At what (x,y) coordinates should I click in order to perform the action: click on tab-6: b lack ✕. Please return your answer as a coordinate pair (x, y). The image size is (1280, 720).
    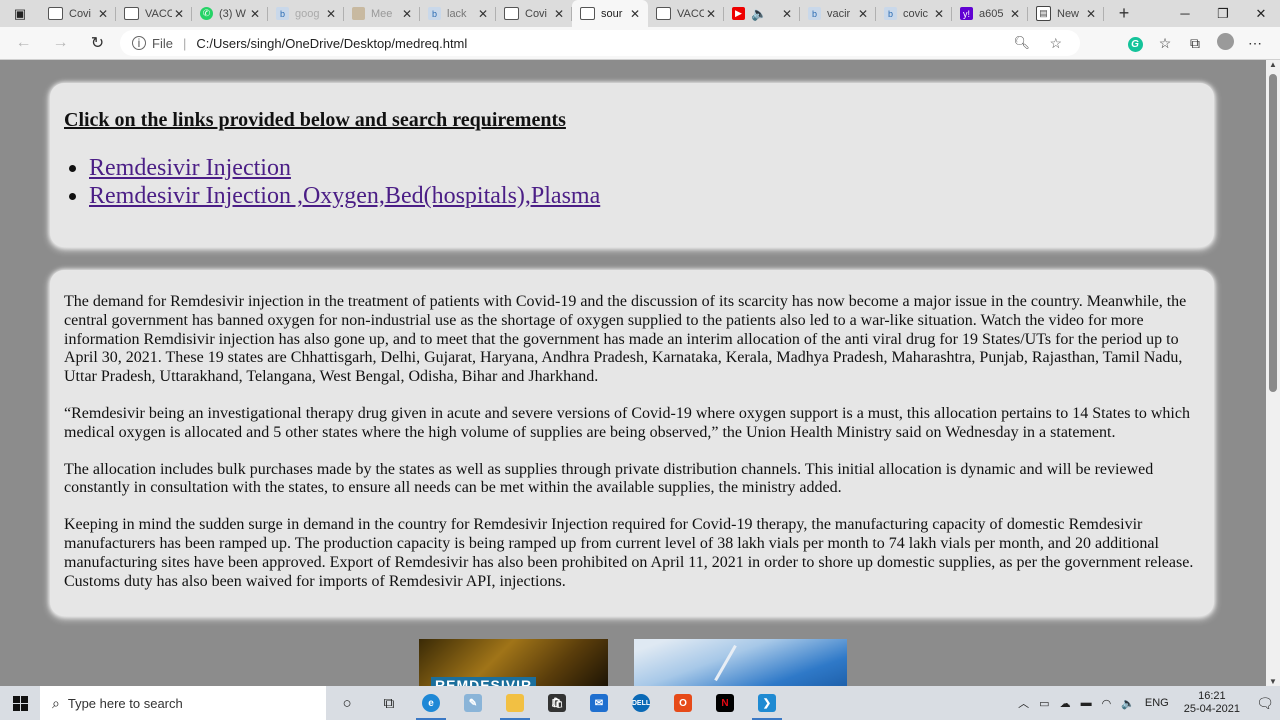
    Looking at the image, I should click on (458, 13).